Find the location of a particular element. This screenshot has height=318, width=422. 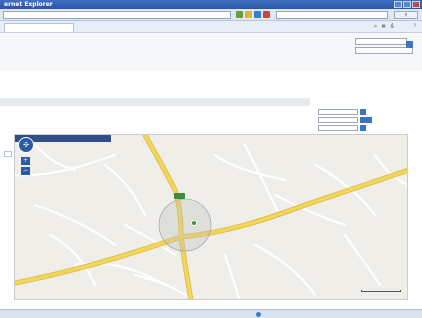

content-header-band is located at coordinates (155, 102).